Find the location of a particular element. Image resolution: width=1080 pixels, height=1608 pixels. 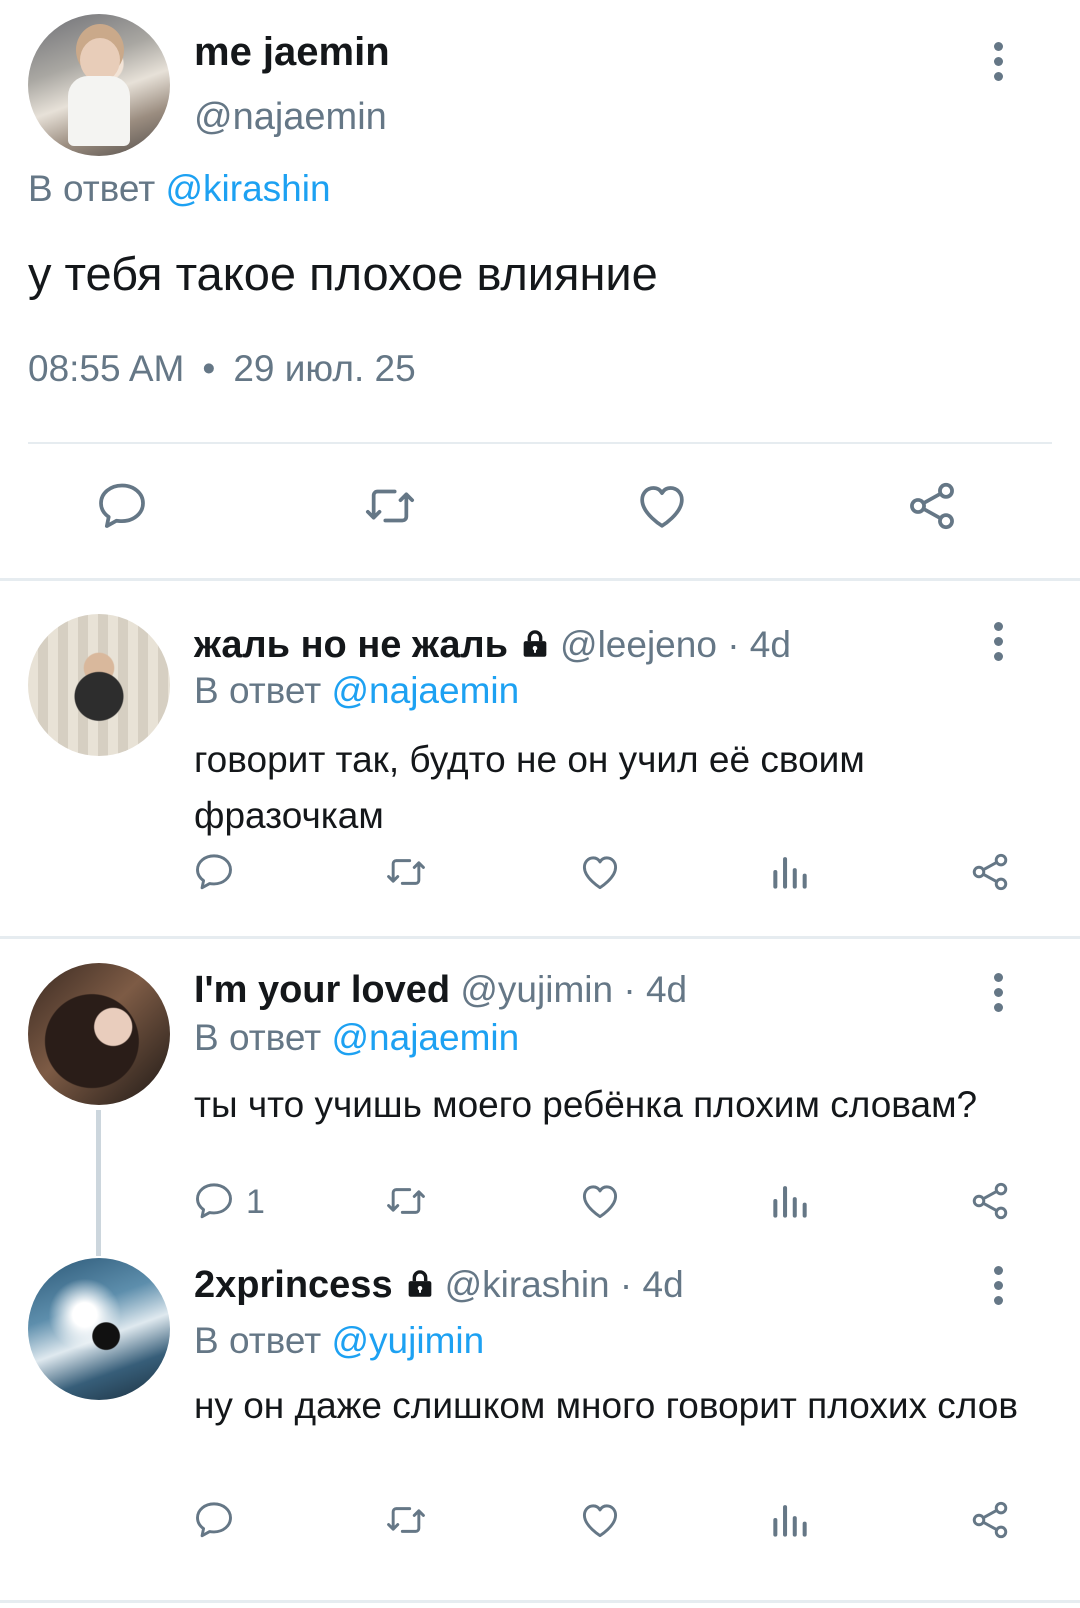

reply-header: I'm your loved @yujimin · 4d is located at coordinates (440, 990).